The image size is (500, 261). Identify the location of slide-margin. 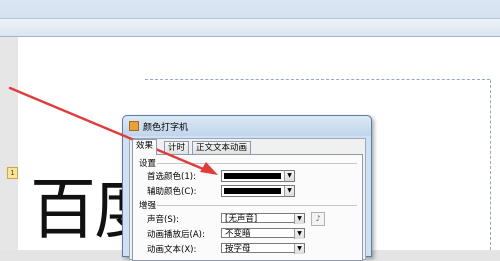
(9, 143).